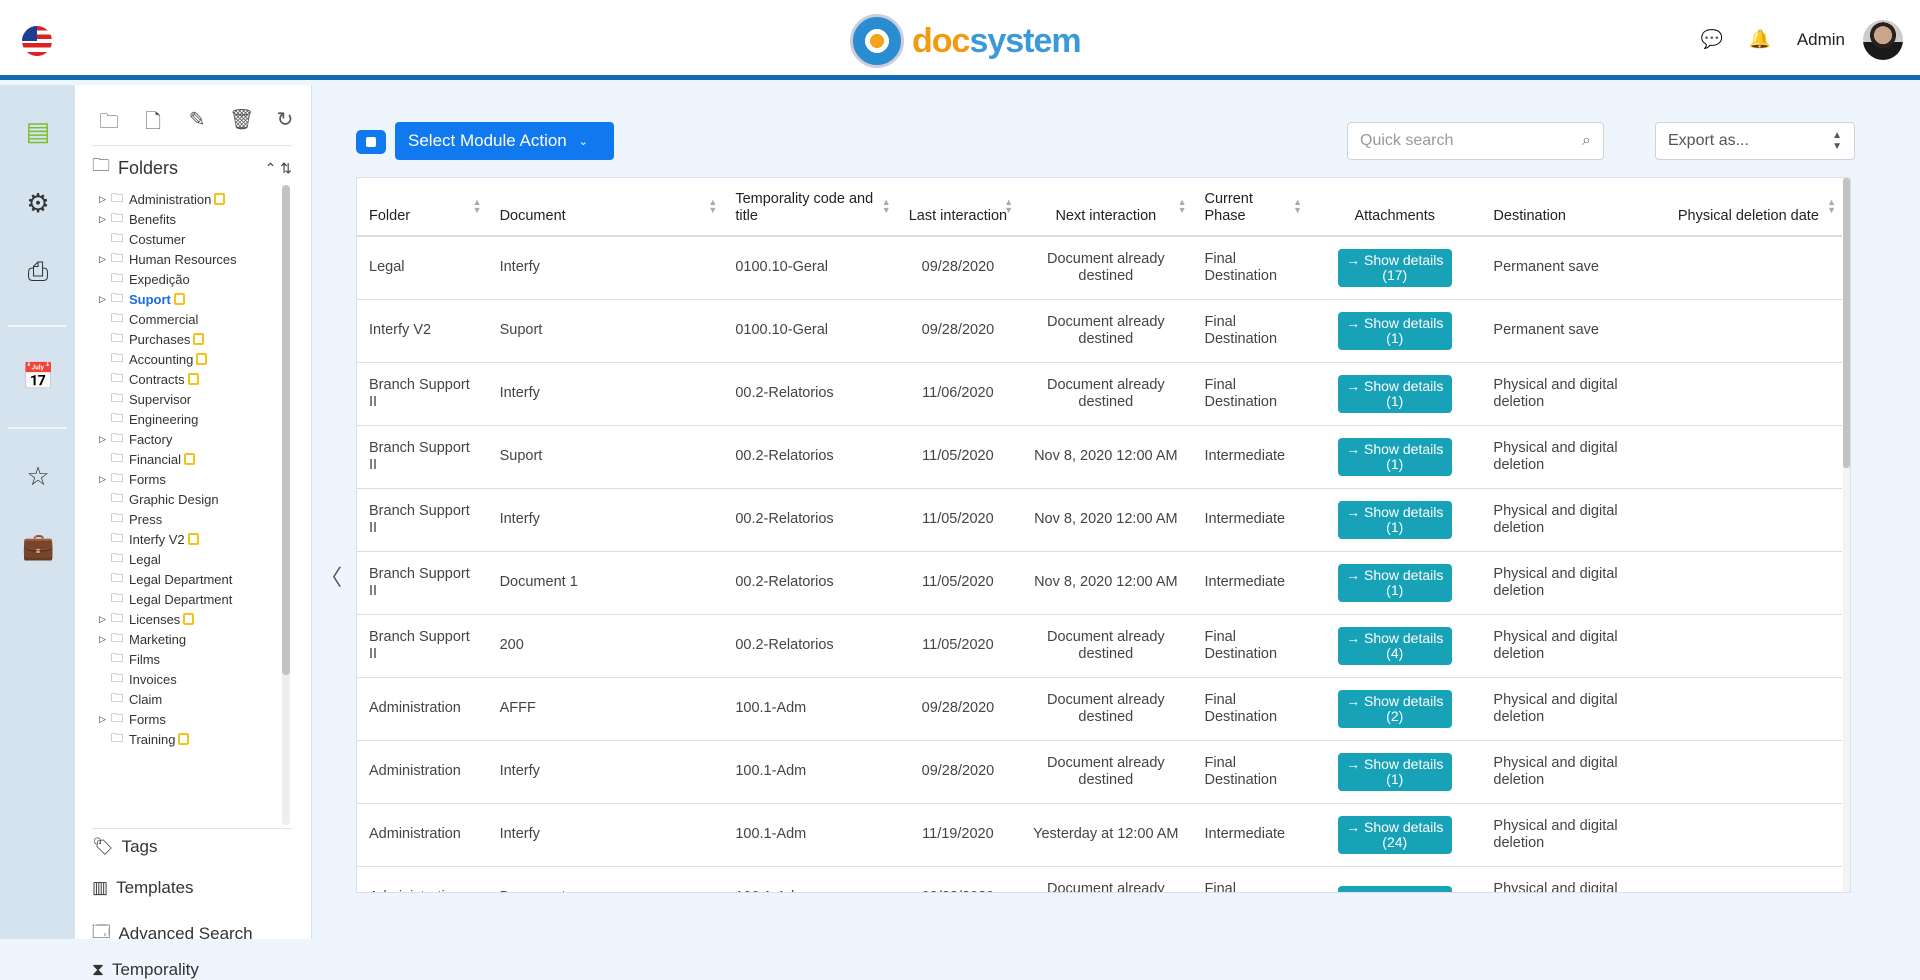 The height and width of the screenshot is (980, 1920). Describe the element at coordinates (1250, 207) in the screenshot. I see `column-header: Current Phase ▲ ▼` at that location.